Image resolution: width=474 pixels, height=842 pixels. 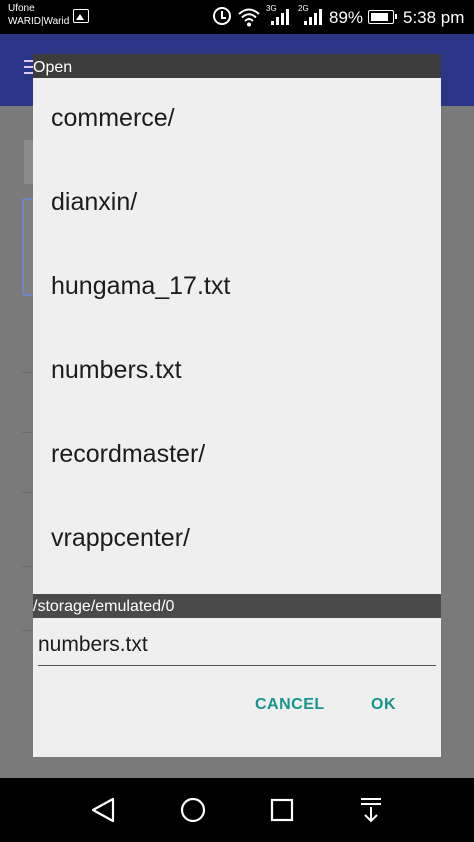 What do you see at coordinates (237, 372) in the screenshot?
I see `file-item-numbers: numbers.txt` at bounding box center [237, 372].